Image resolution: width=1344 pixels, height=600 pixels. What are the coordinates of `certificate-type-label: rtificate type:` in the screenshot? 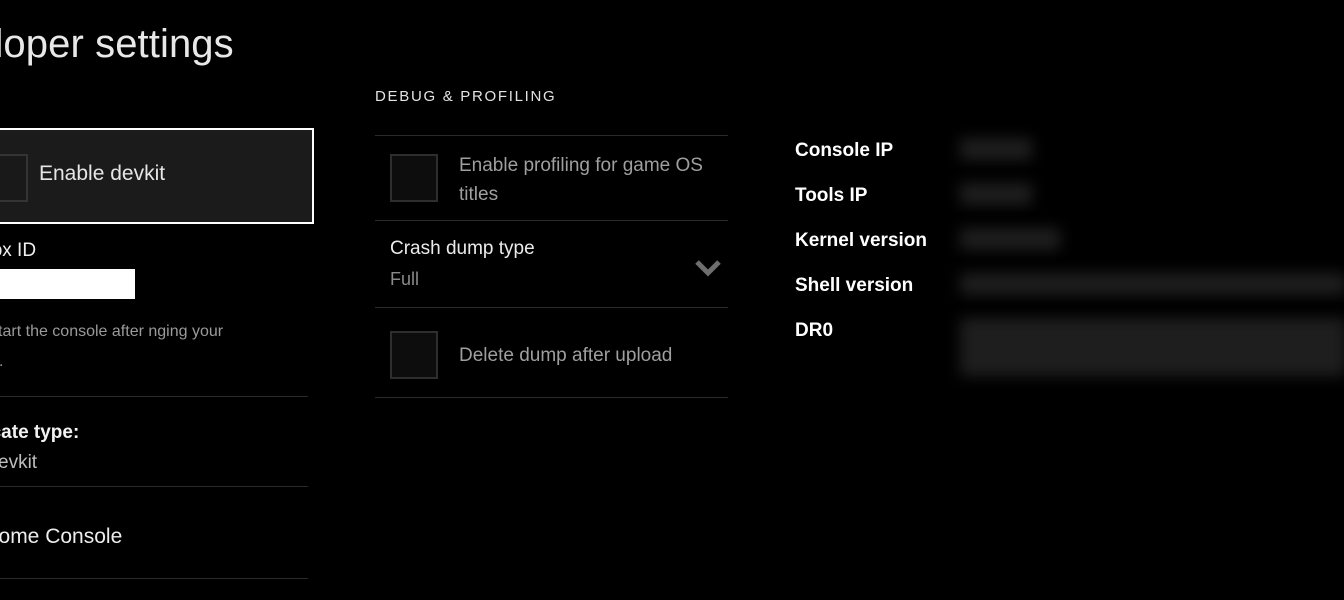 It's located at (40, 432).